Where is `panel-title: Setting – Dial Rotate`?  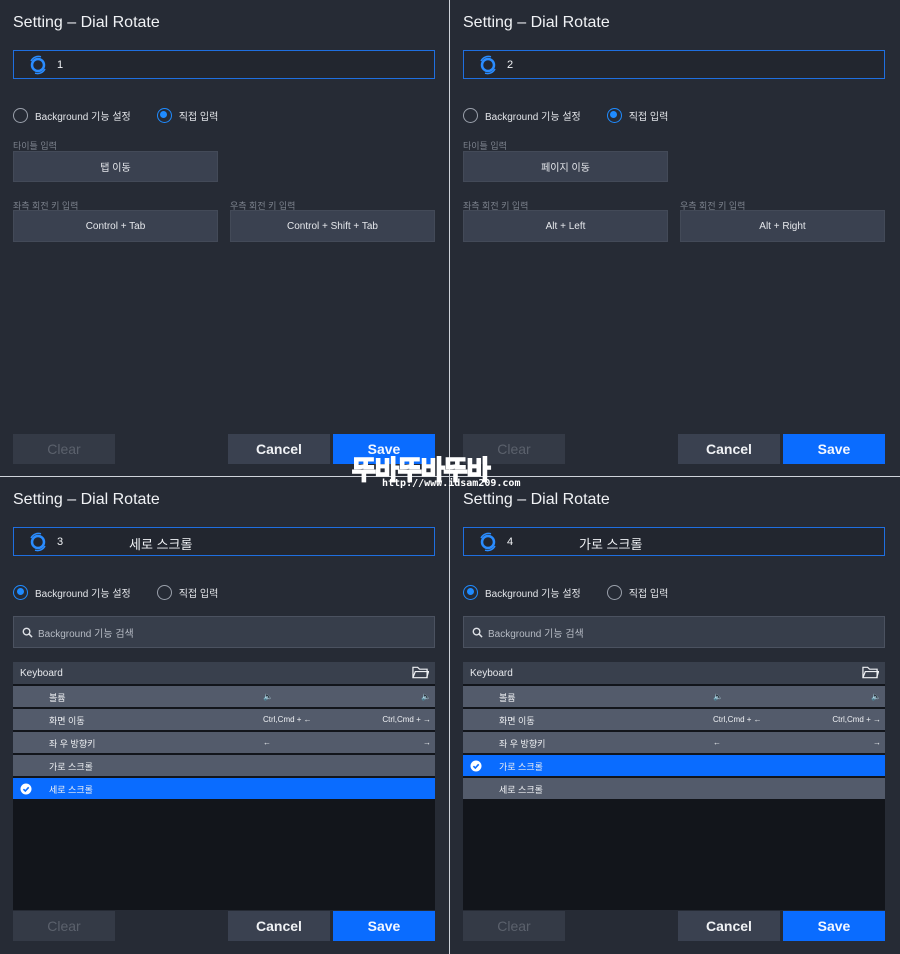 panel-title: Setting – Dial Rotate is located at coordinates (86, 22).